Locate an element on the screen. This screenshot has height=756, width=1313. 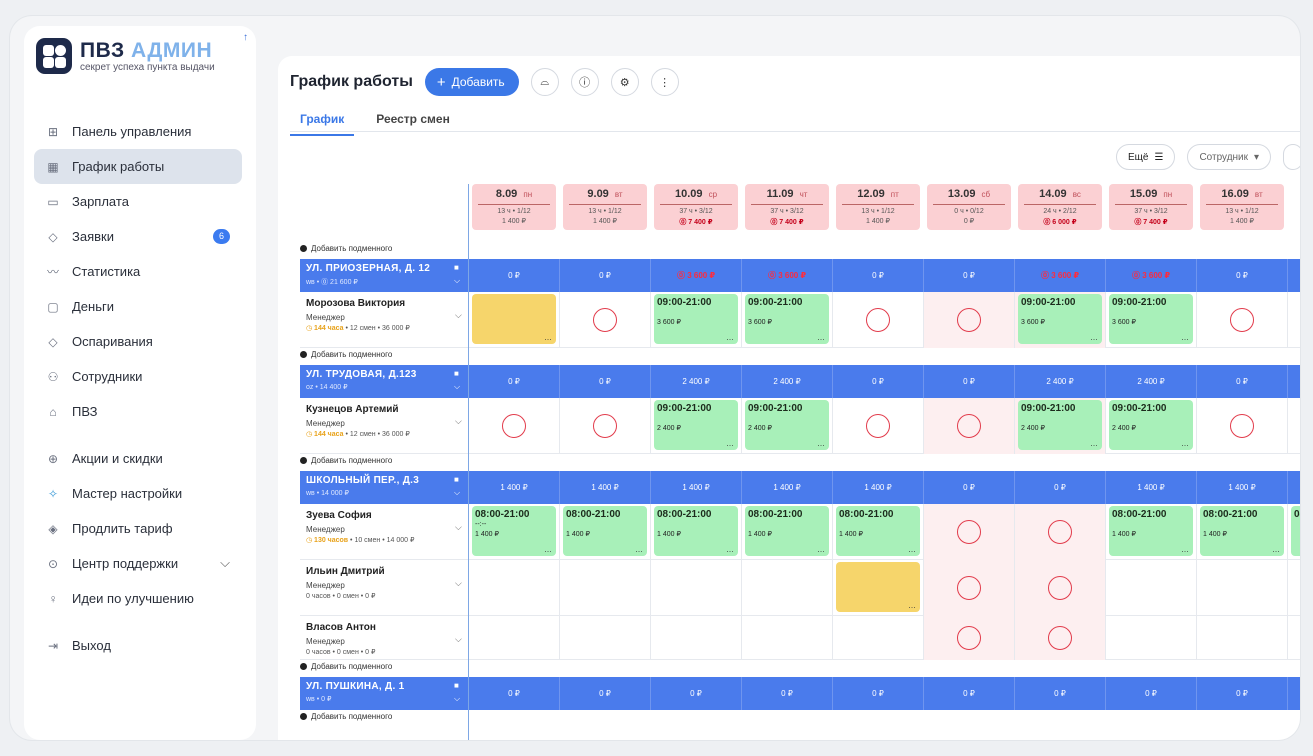
collapse-arrow-icon: ↑ is located at coordinates (245, 37).